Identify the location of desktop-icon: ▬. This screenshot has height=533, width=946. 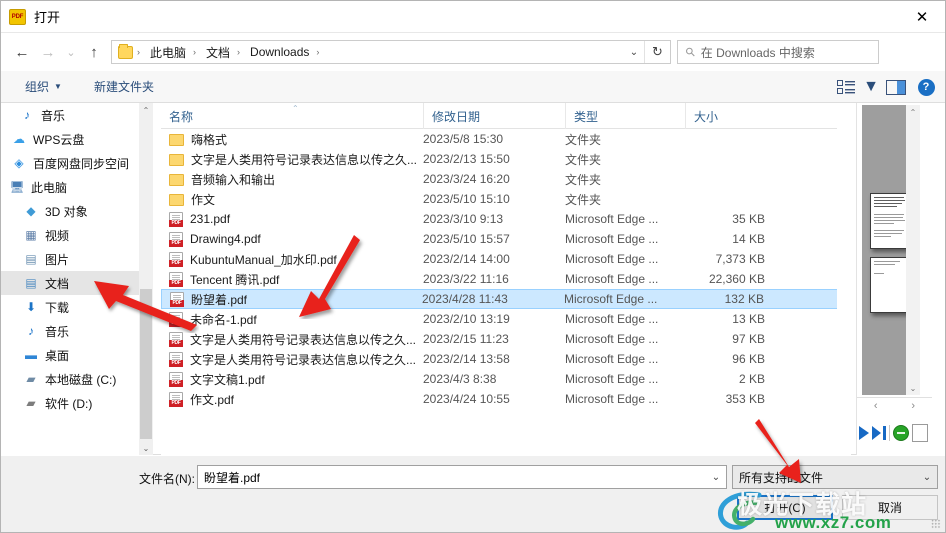
(31, 355).